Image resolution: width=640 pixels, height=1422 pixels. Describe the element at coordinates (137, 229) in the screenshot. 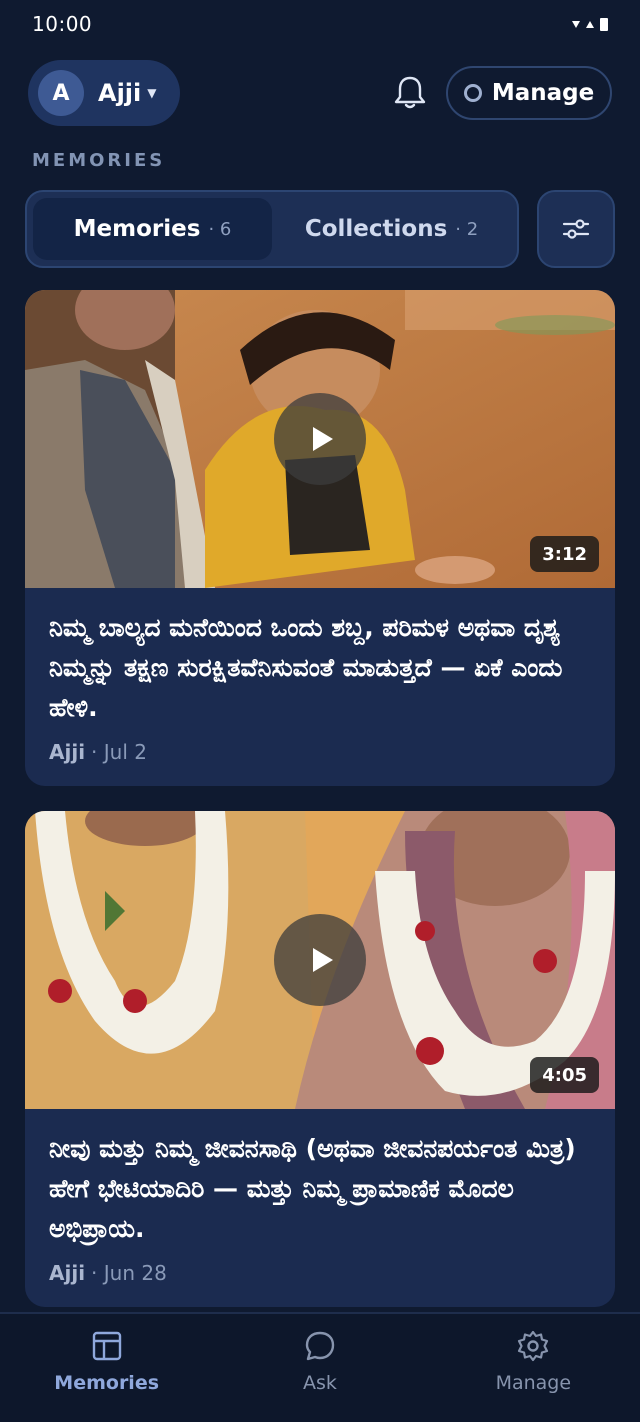

I see `tab-label: Memories` at that location.